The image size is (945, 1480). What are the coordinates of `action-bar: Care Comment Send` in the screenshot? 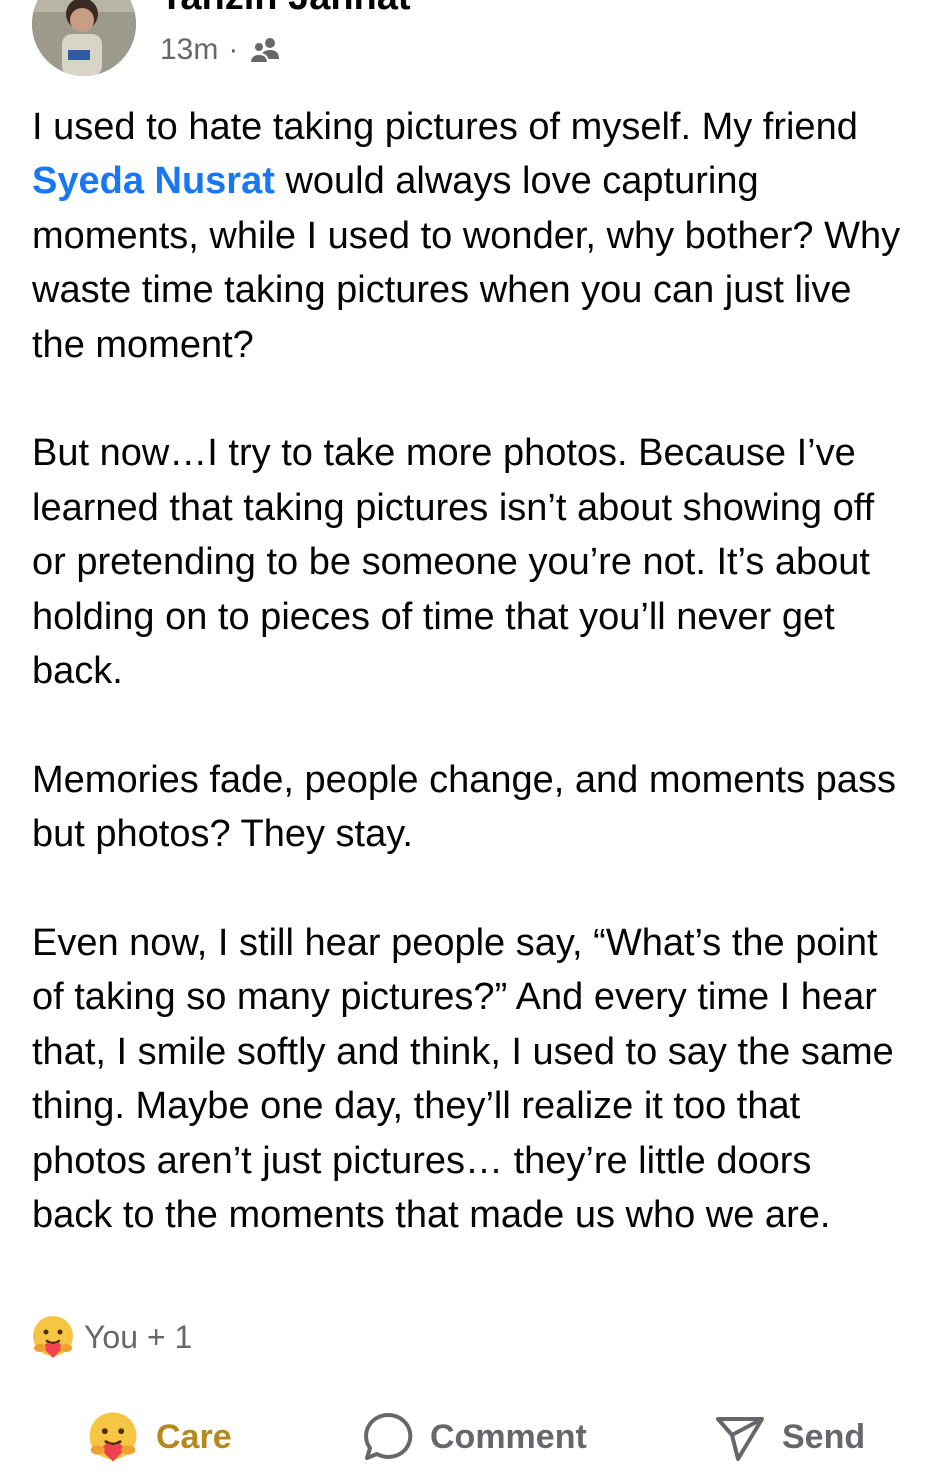 It's located at (472, 1437).